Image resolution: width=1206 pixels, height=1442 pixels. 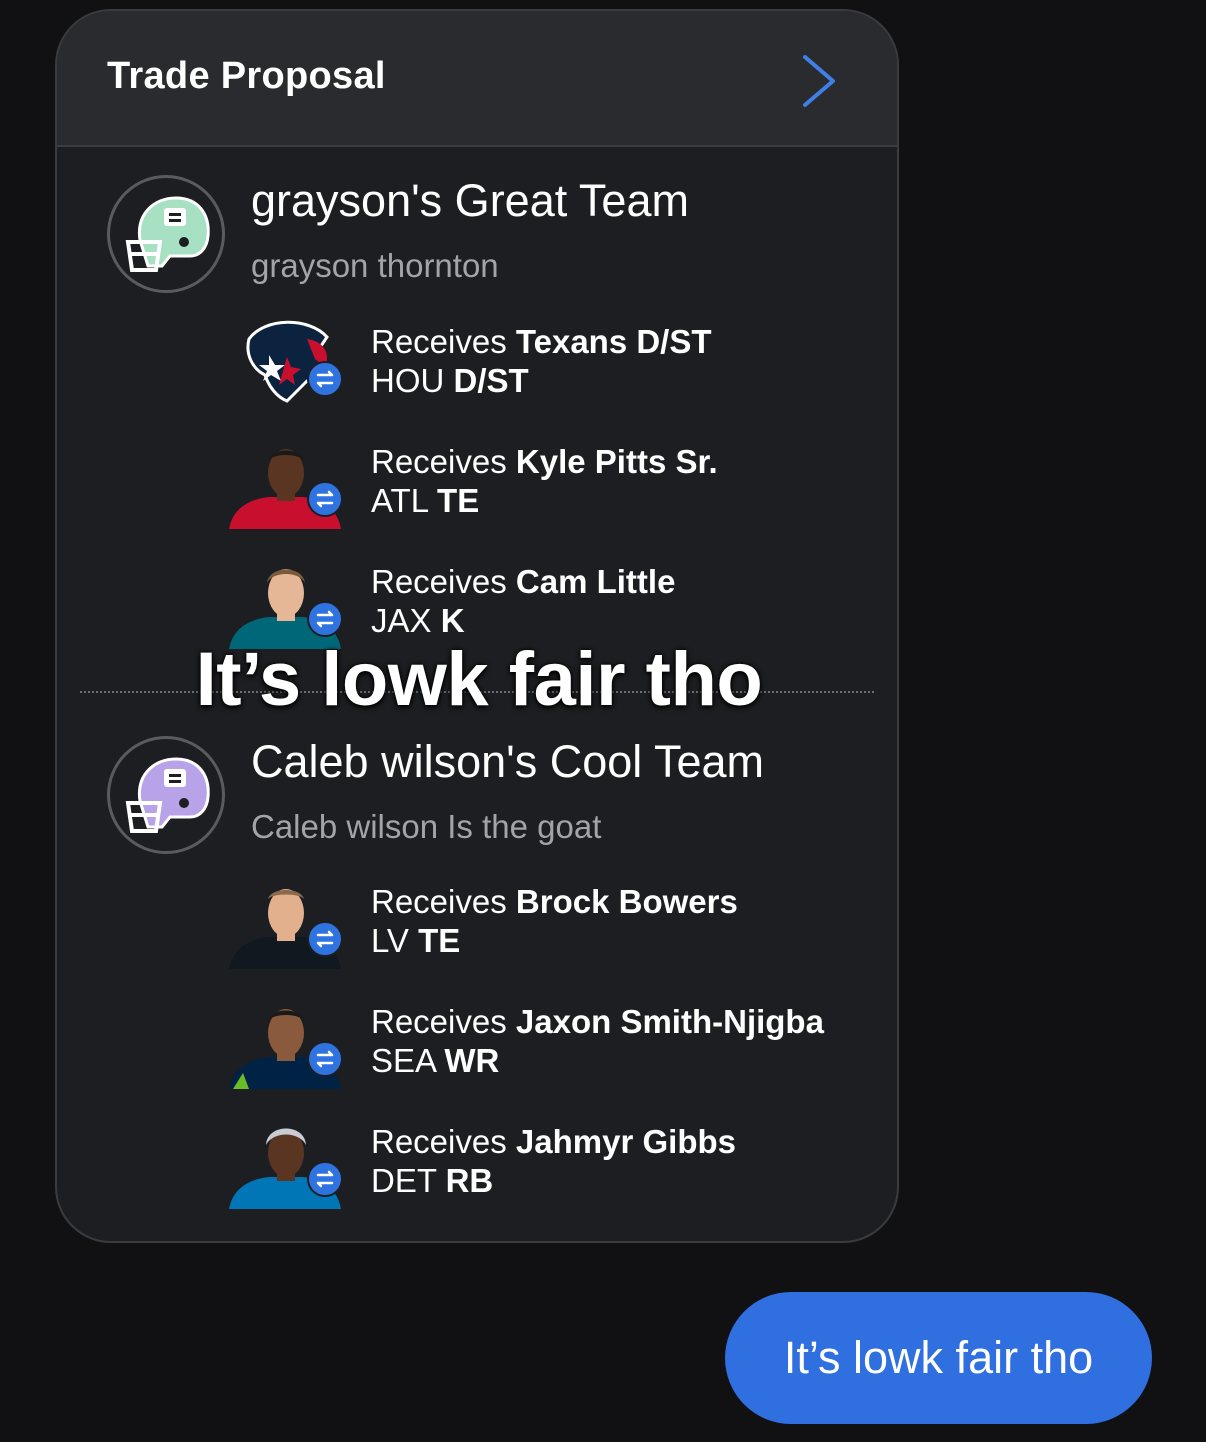 What do you see at coordinates (507, 761) in the screenshot?
I see `team-name: Caleb wilson's Cool Team` at bounding box center [507, 761].